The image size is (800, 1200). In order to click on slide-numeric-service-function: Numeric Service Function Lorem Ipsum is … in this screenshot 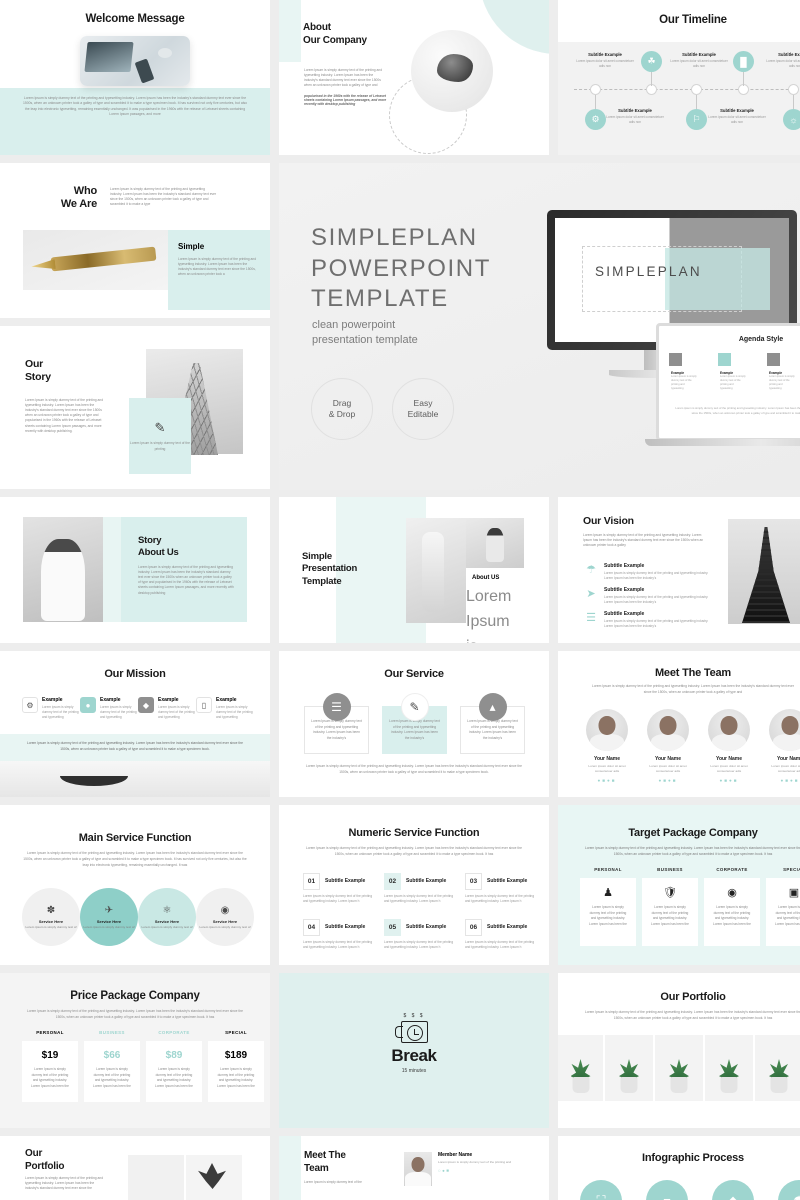, I will do `click(414, 885)`.